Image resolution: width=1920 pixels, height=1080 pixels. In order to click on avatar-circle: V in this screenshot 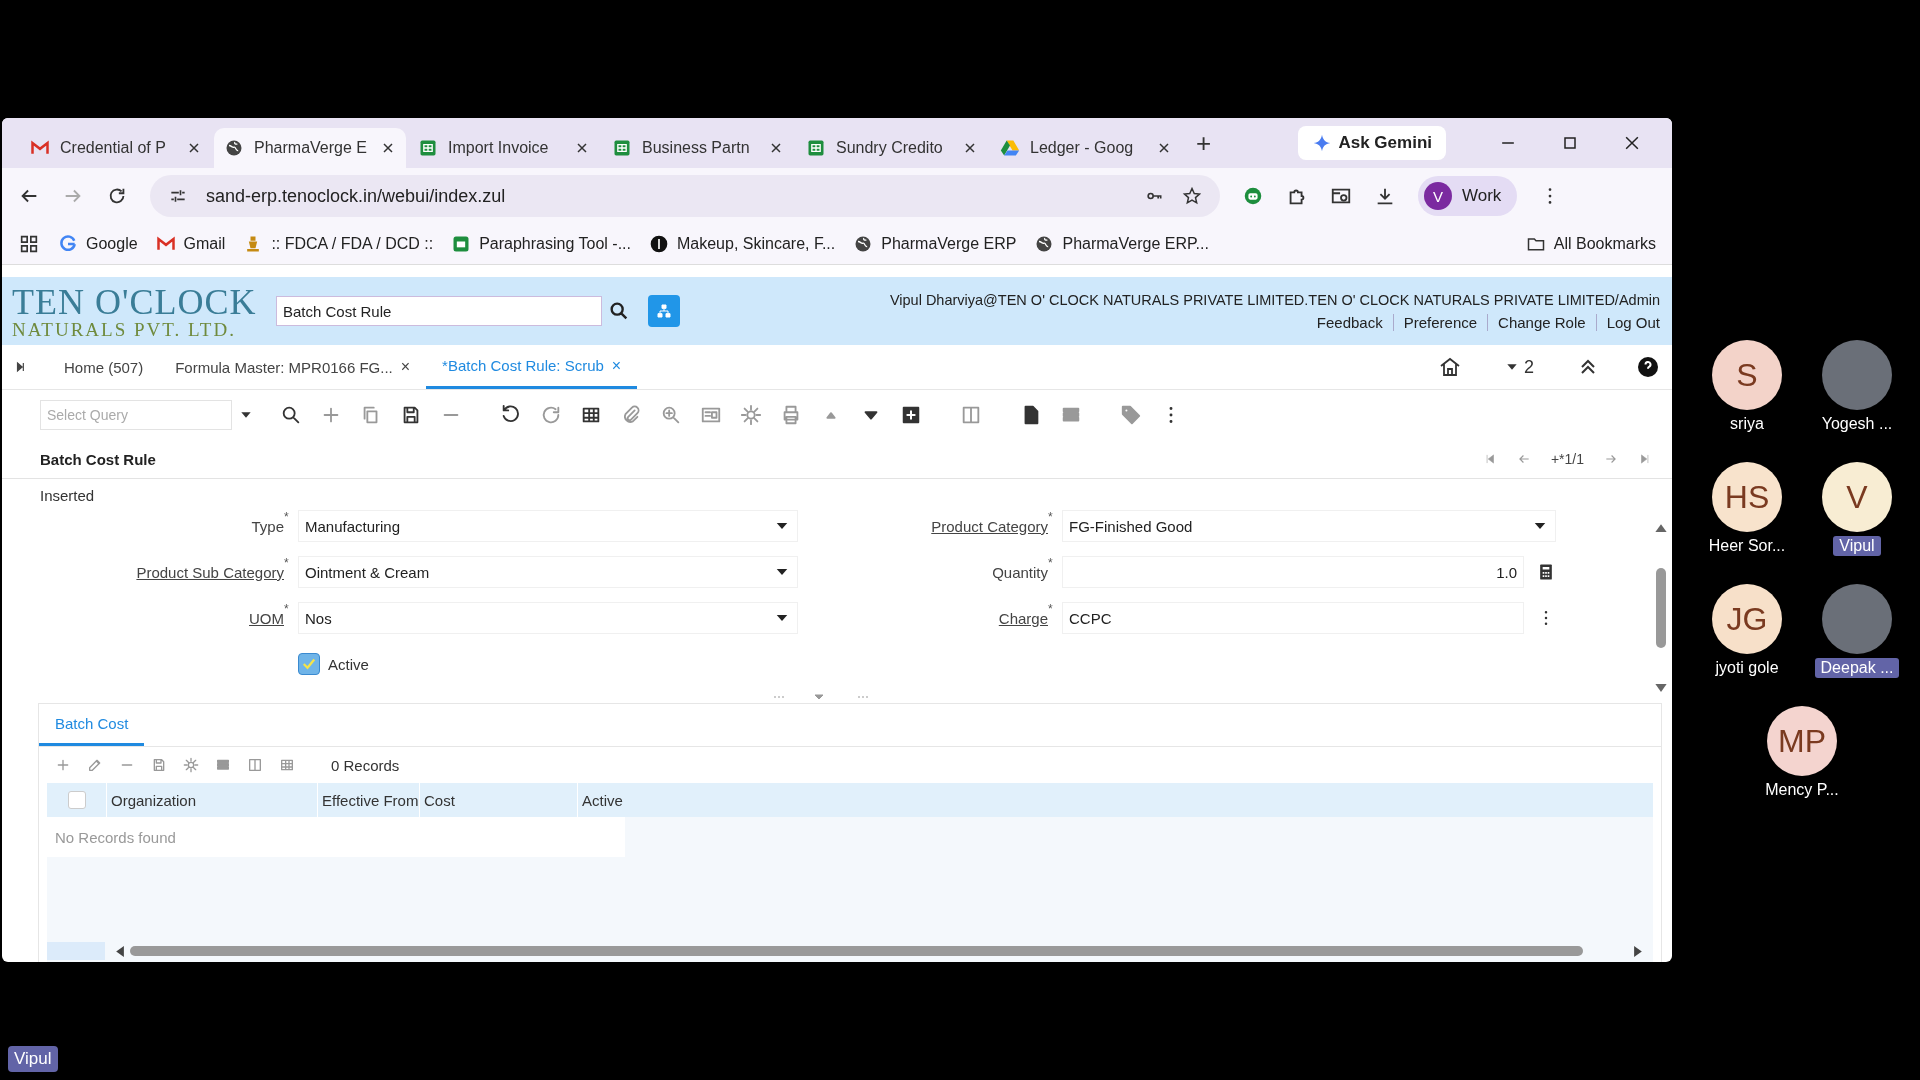, I will do `click(1438, 196)`.